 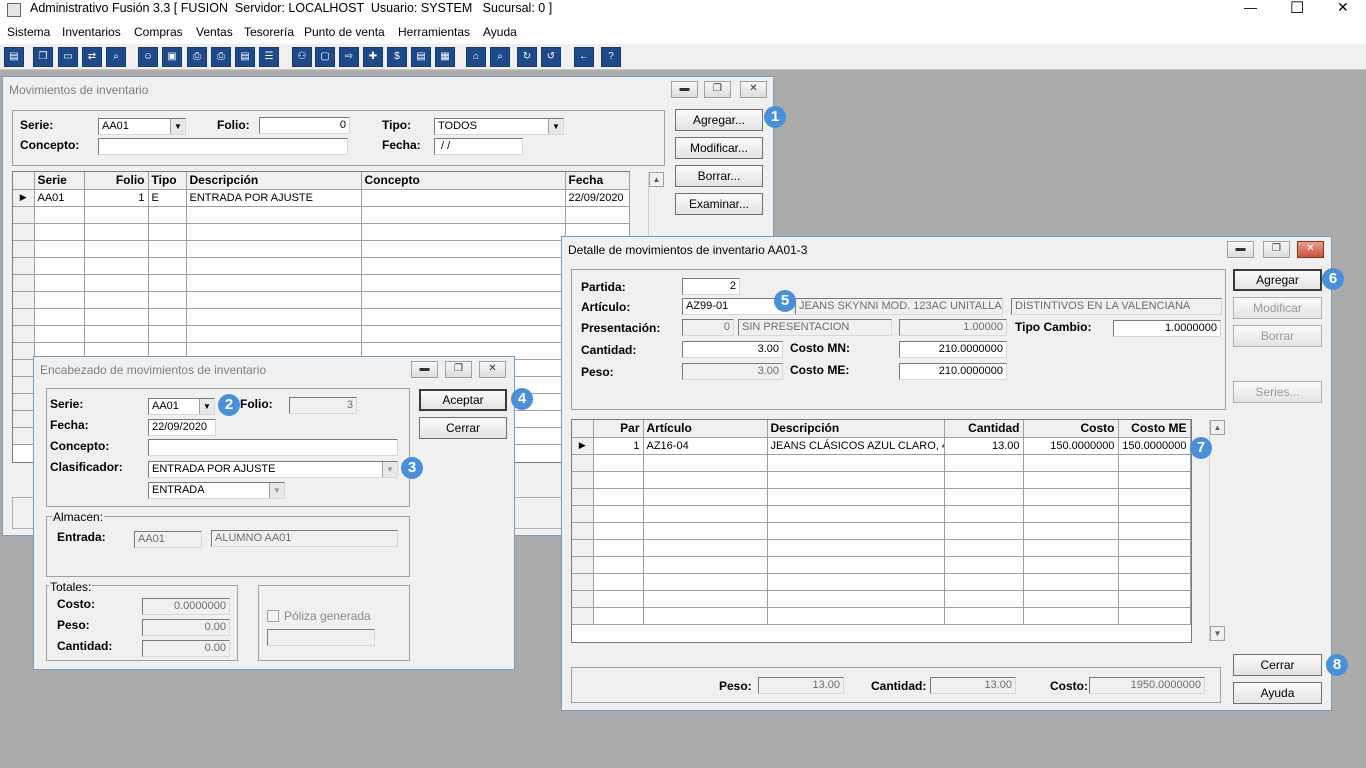 What do you see at coordinates (953, 371) in the screenshot?
I see `costo-me-input: 210.0000000` at bounding box center [953, 371].